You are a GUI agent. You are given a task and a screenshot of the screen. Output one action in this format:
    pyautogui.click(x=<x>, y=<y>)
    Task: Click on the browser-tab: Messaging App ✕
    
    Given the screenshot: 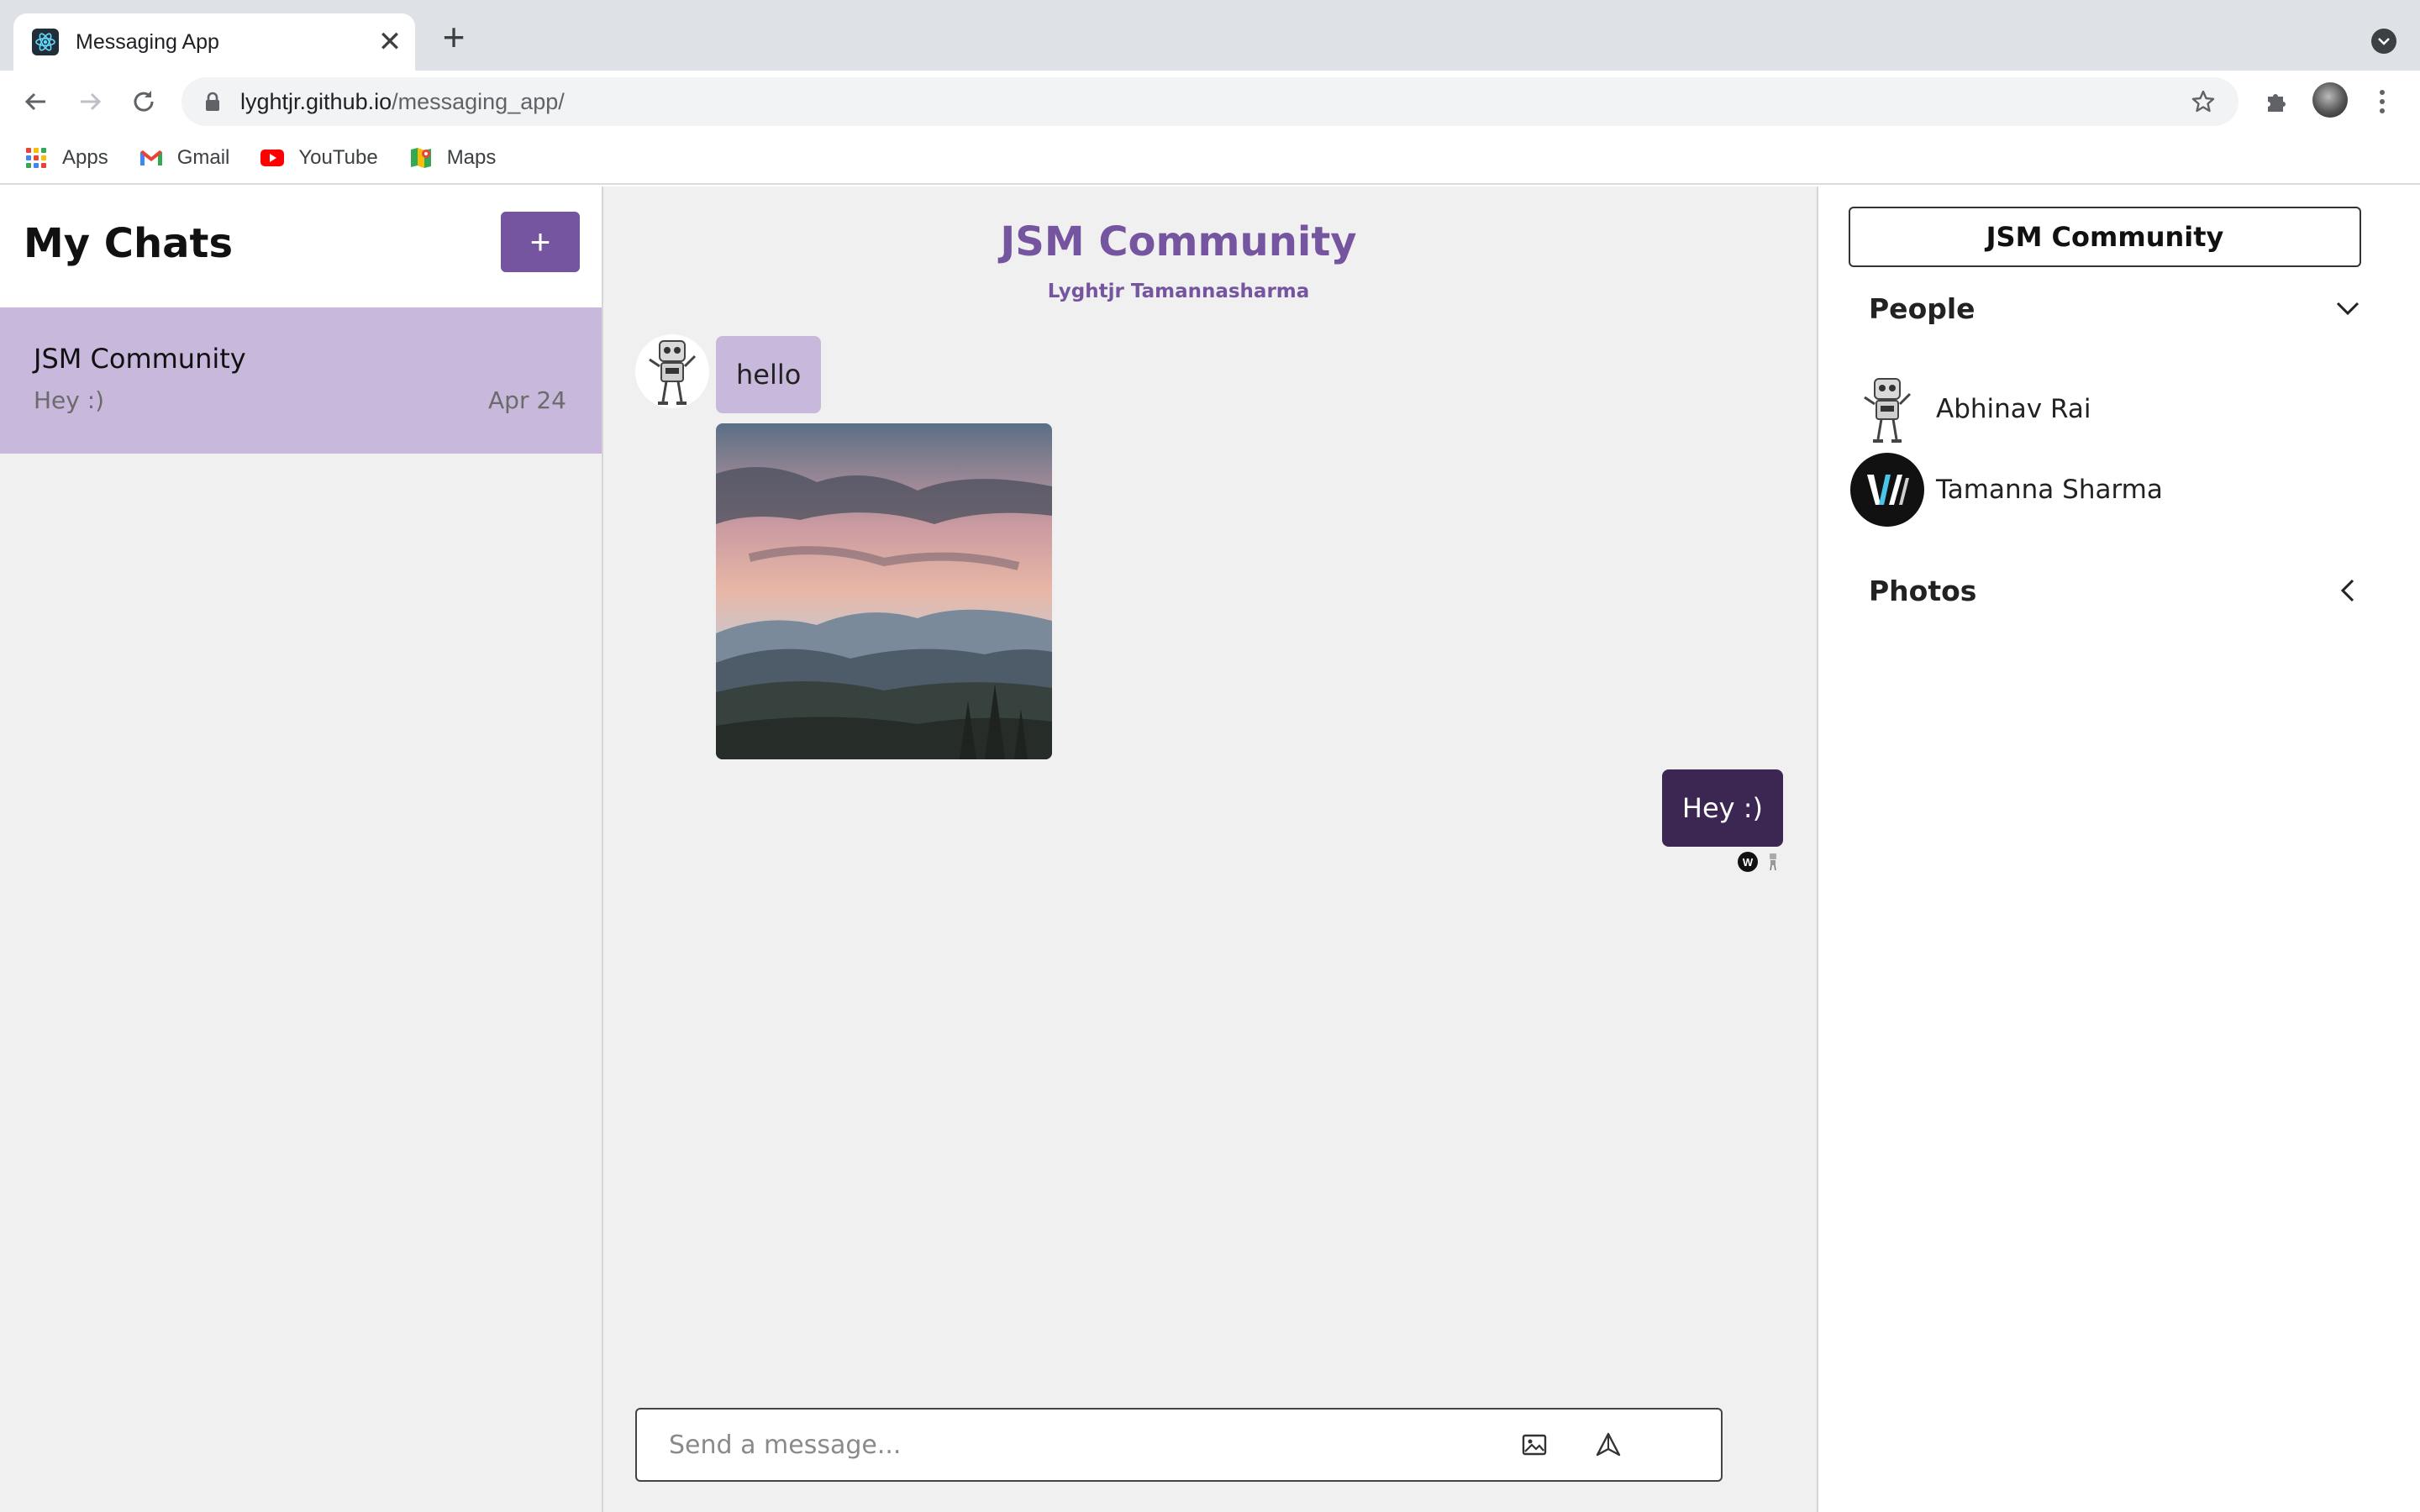 What is the action you would take?
    pyautogui.click(x=214, y=42)
    